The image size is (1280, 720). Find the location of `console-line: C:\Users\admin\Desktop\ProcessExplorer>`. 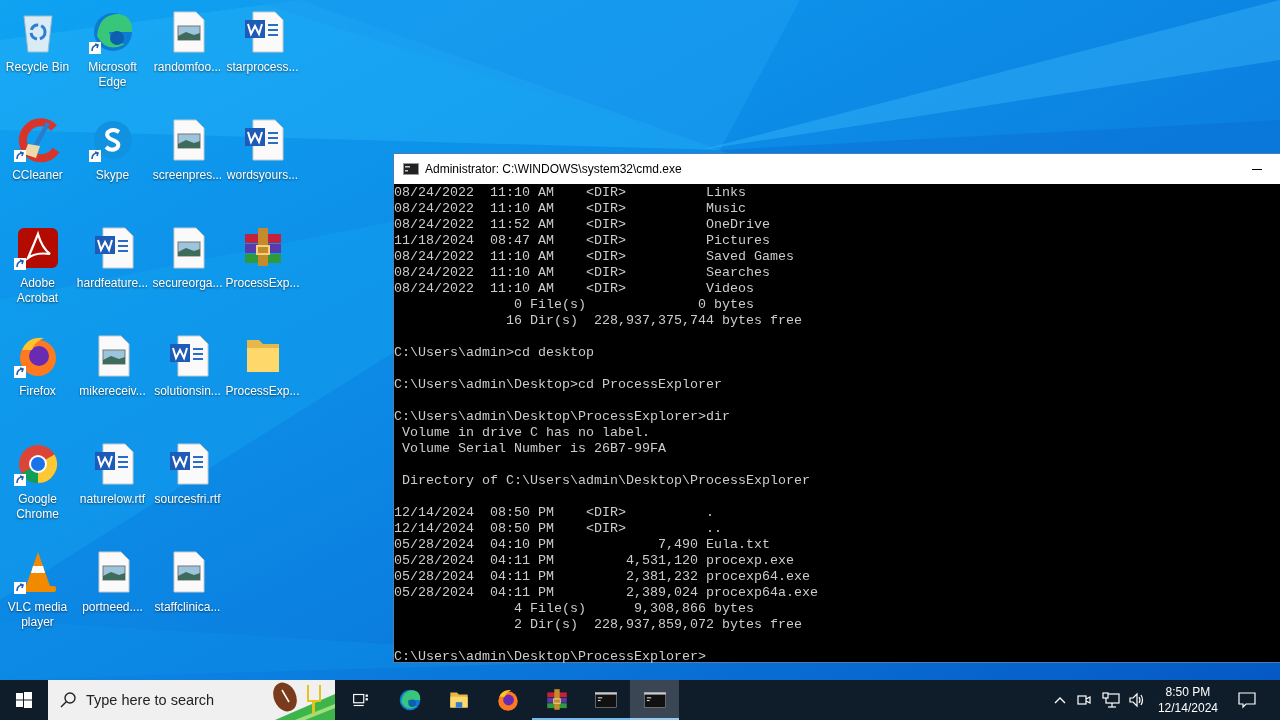

console-line: C:\Users\admin\Desktop\ProcessExplorer> is located at coordinates (550, 657).